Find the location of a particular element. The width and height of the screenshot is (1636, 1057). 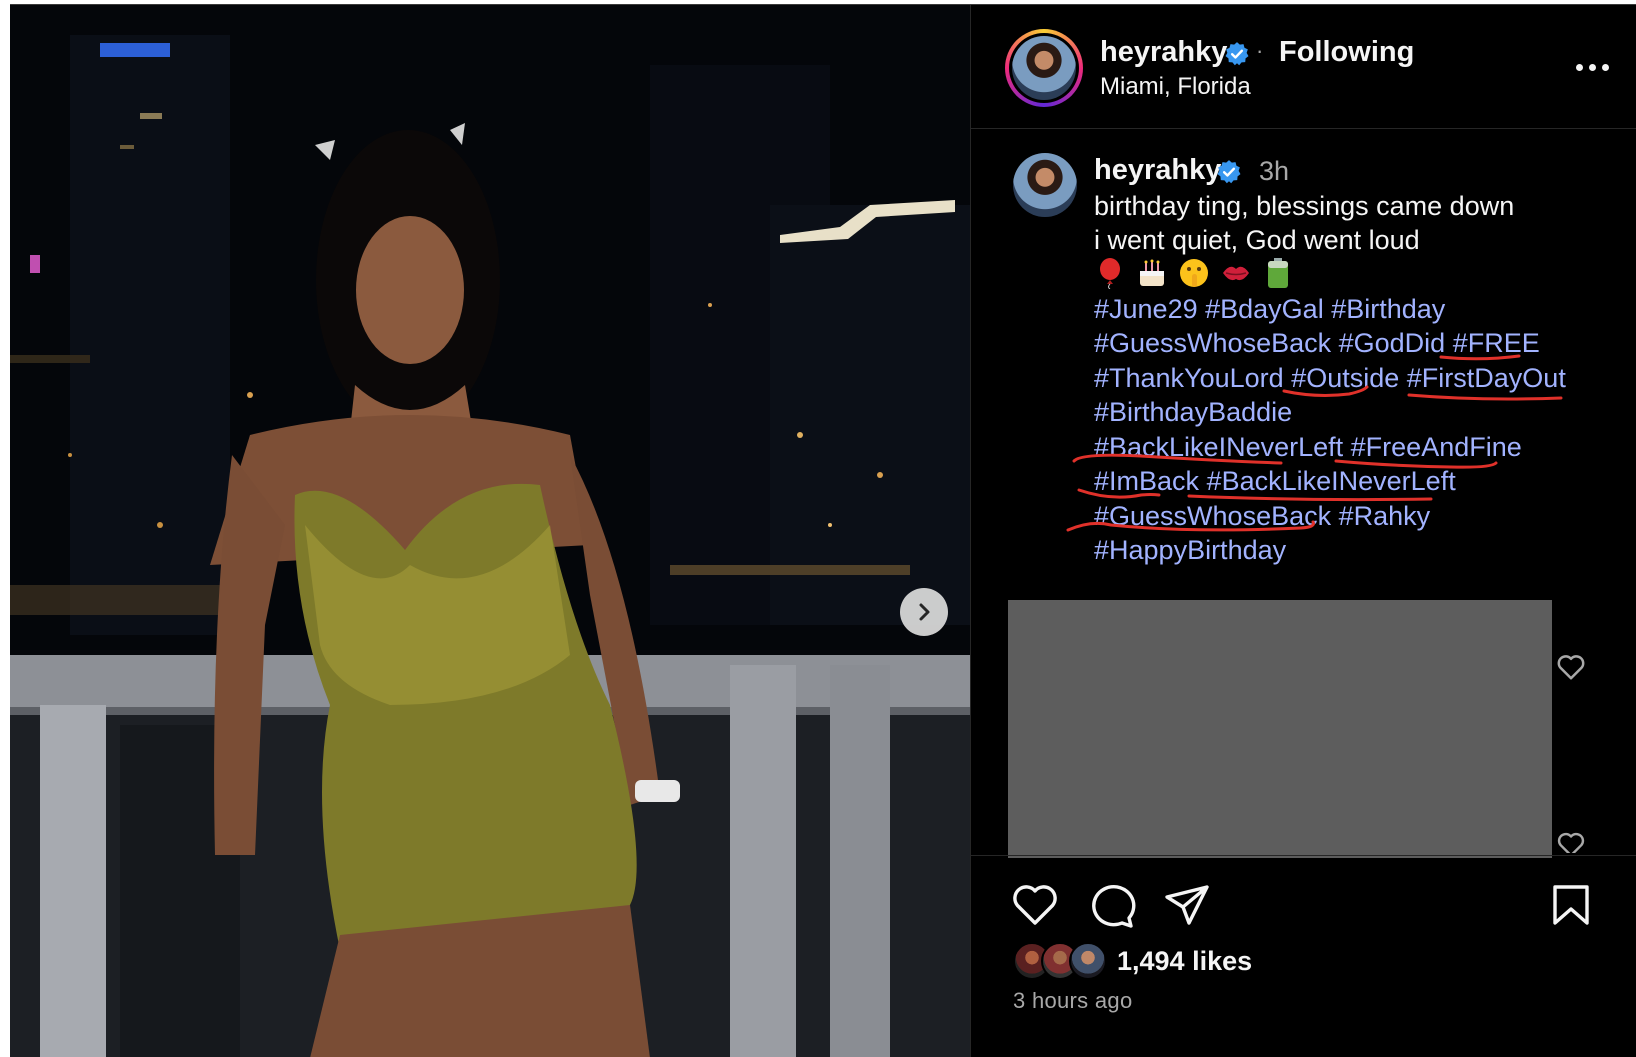

hashtag-line: #ImBack #BackLikeINeverLeft is located at coordinates (1275, 481).